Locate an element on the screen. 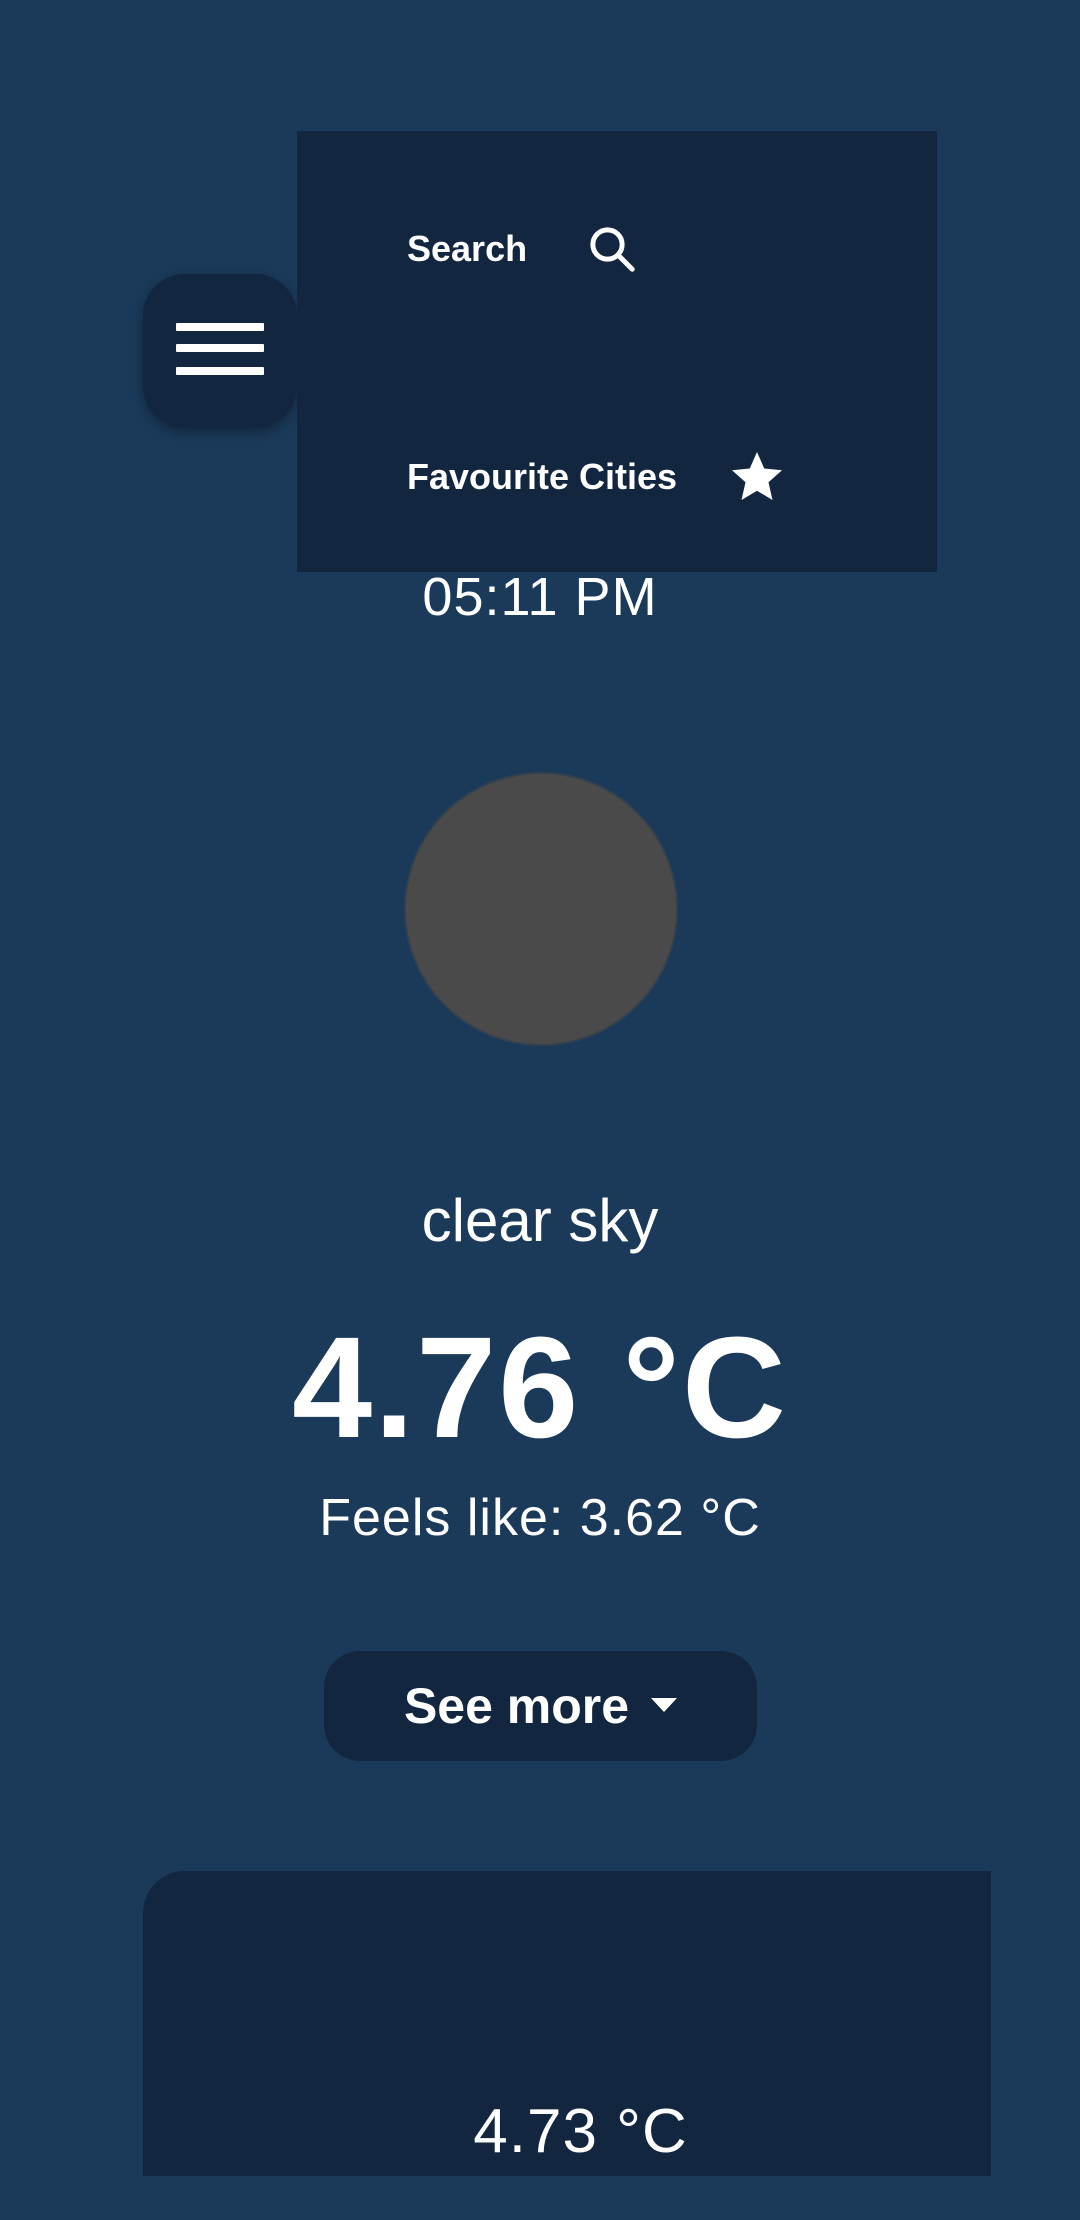  menu-item-search: Search is located at coordinates (523, 249).